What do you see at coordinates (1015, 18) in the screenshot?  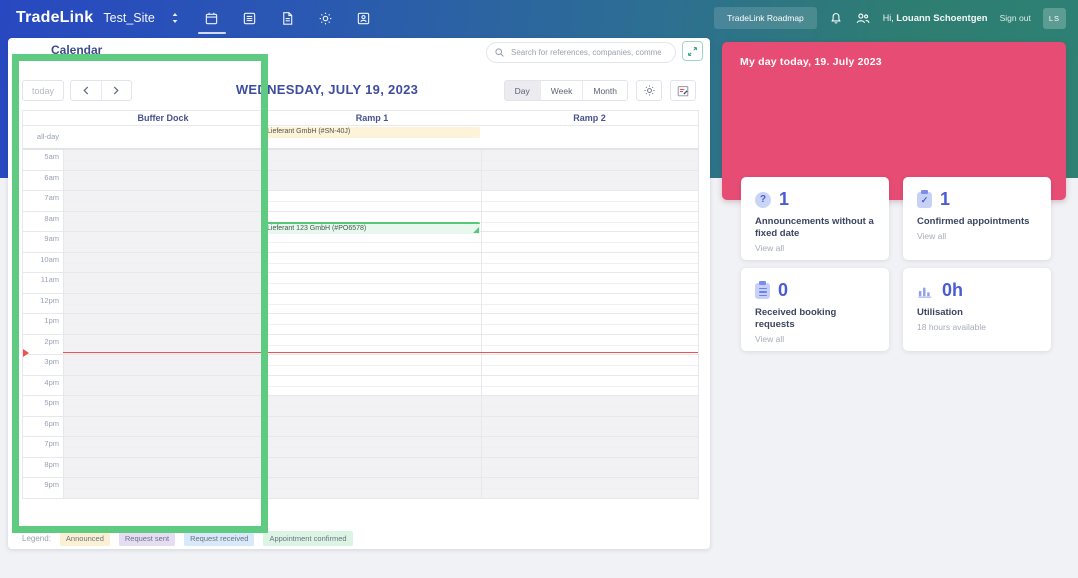 I see `sign-out-link: Sign out` at bounding box center [1015, 18].